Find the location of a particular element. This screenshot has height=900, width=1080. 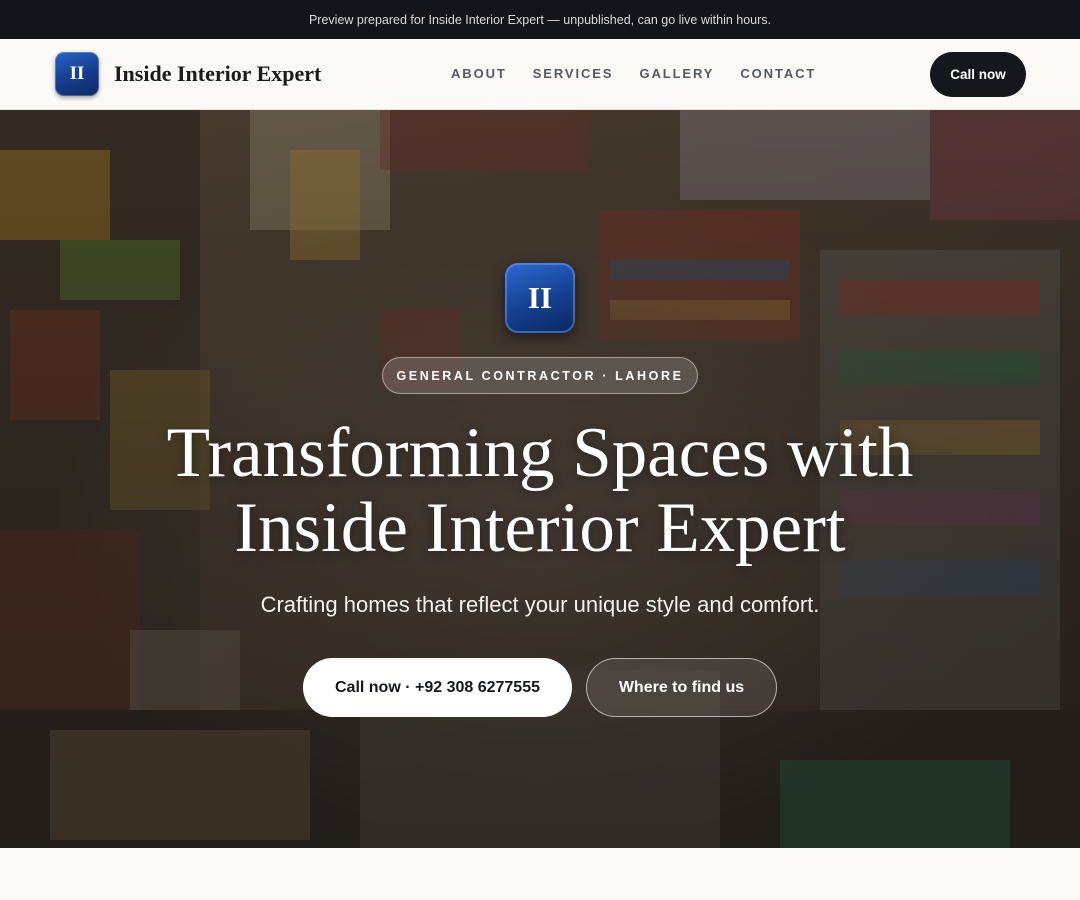

nav-link-services: SERVICES is located at coordinates (573, 73).